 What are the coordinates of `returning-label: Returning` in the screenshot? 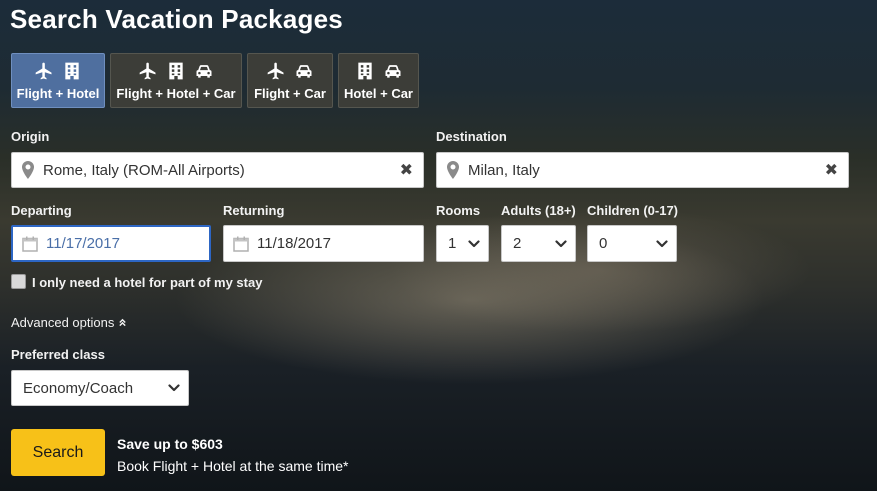 It's located at (254, 210).